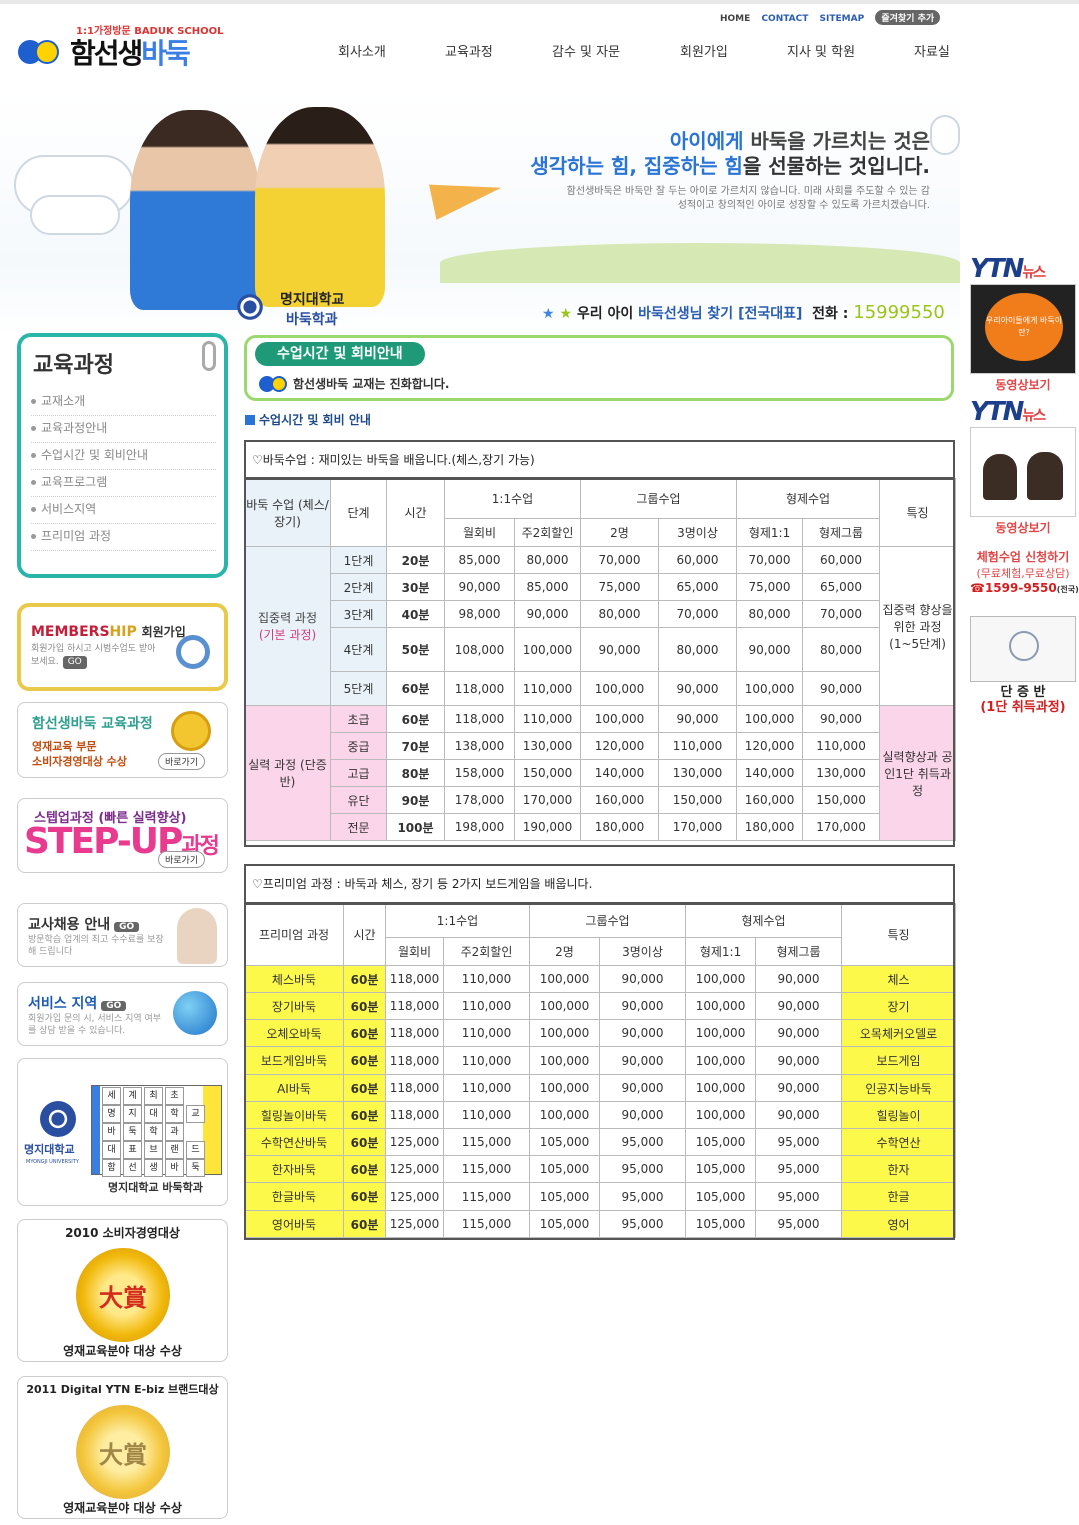  I want to click on table-cell: 70,000, so click(619, 560).